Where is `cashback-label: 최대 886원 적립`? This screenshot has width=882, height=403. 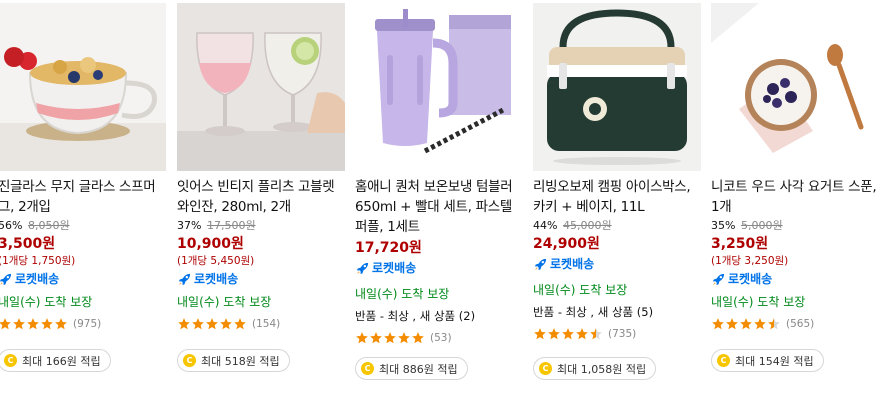 cashback-label: 최대 886원 적립 is located at coordinates (418, 369).